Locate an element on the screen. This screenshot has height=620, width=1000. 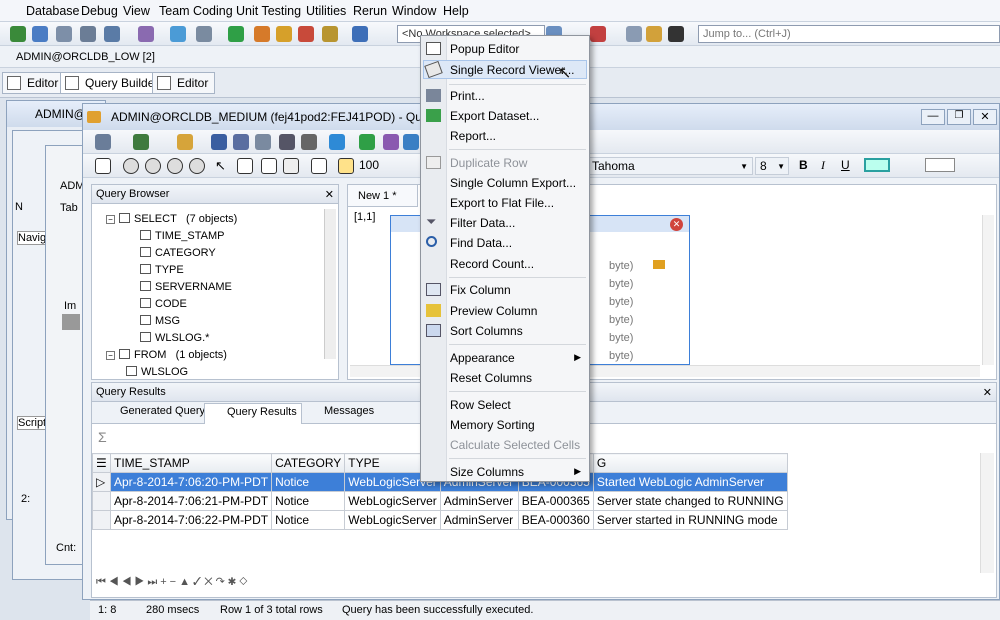
menu-team-coding: Team Coding is located at coordinates (196, 11).